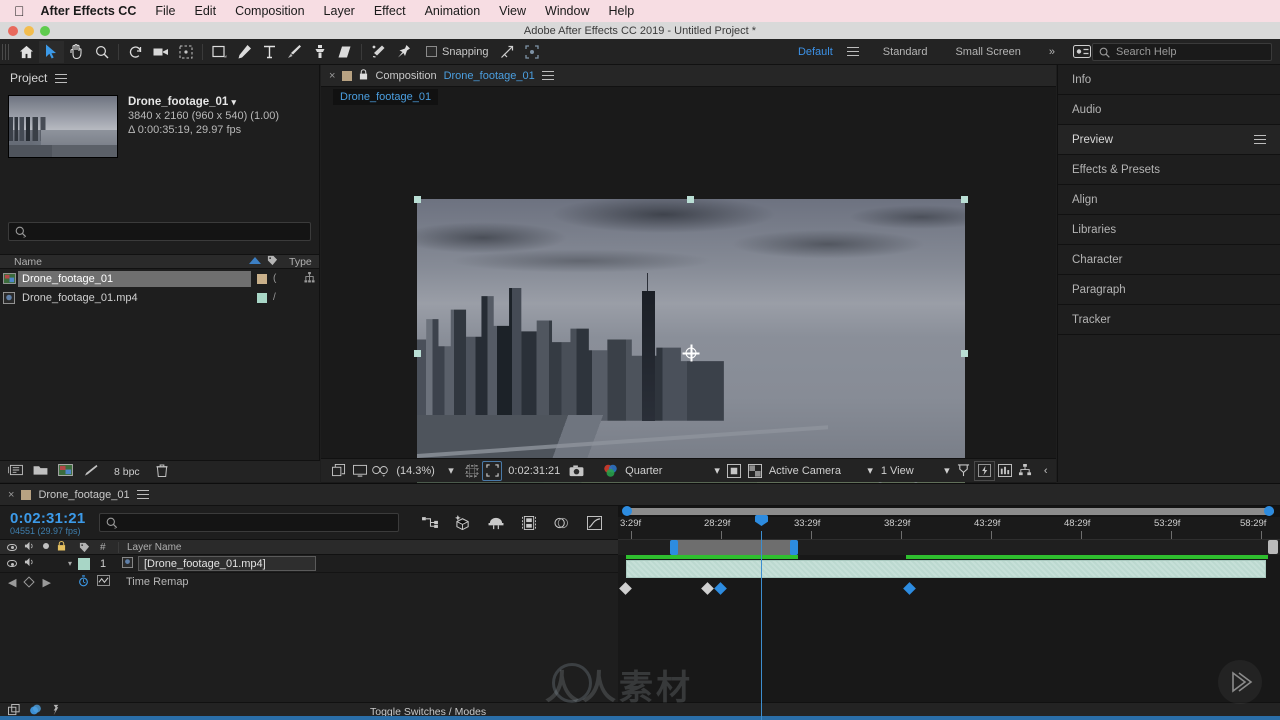 The image size is (1280, 720). Describe the element at coordinates (319, 52) in the screenshot. I see `clone-stamp-tool-icon` at that location.